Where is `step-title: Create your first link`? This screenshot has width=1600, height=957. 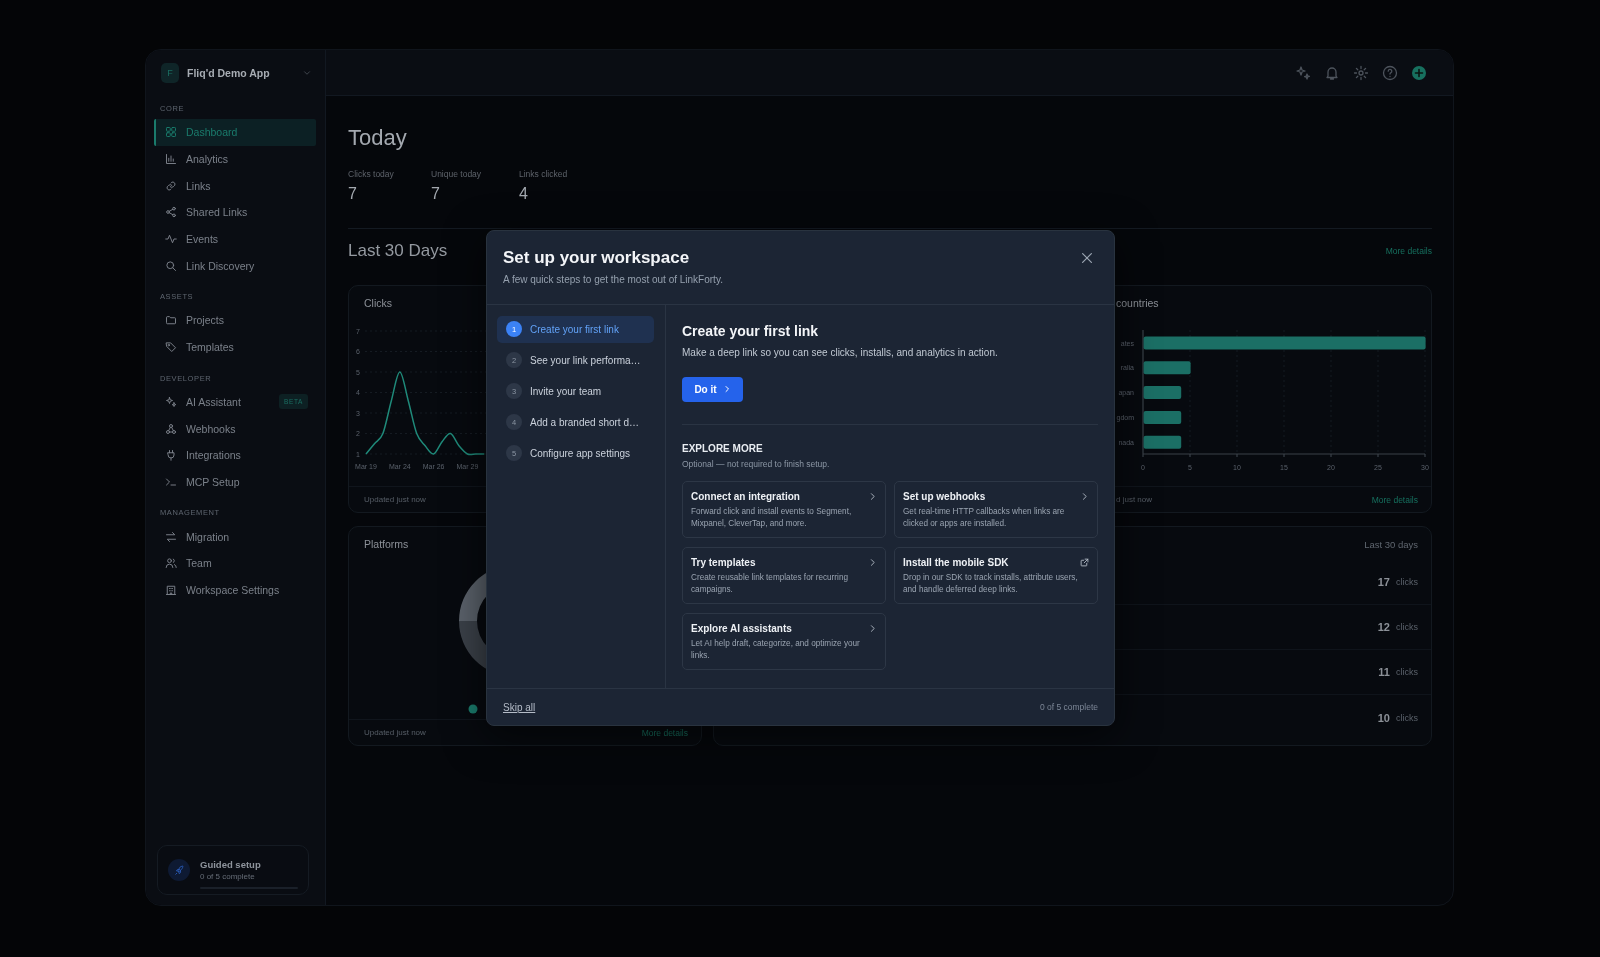
step-title: Create your first link is located at coordinates (751, 330).